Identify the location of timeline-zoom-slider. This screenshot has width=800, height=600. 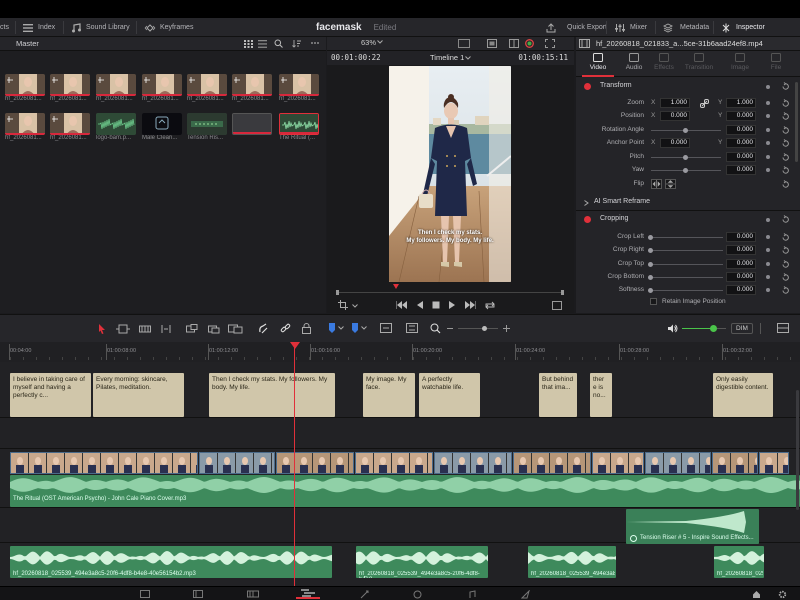
(478, 328).